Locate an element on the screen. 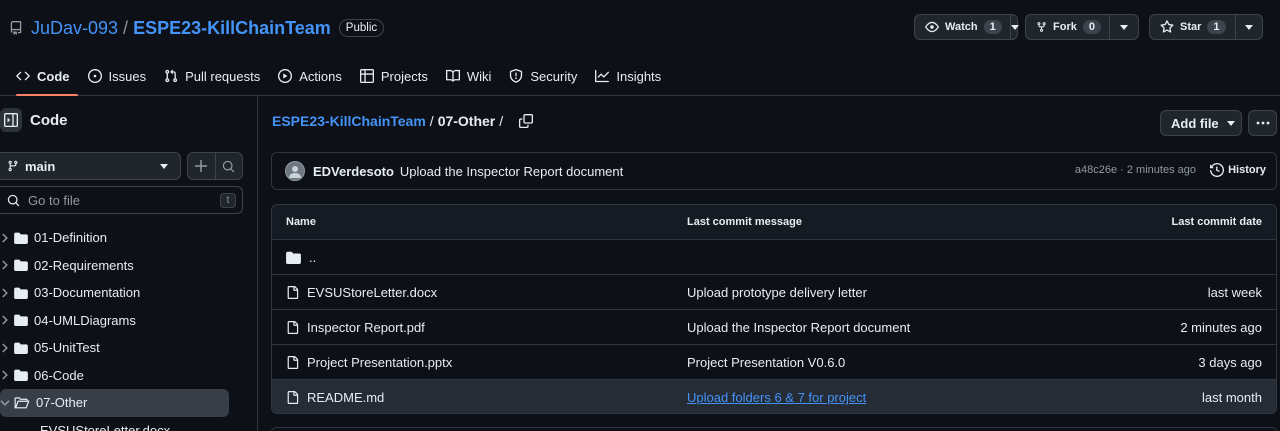  search-icon is located at coordinates (229, 166).